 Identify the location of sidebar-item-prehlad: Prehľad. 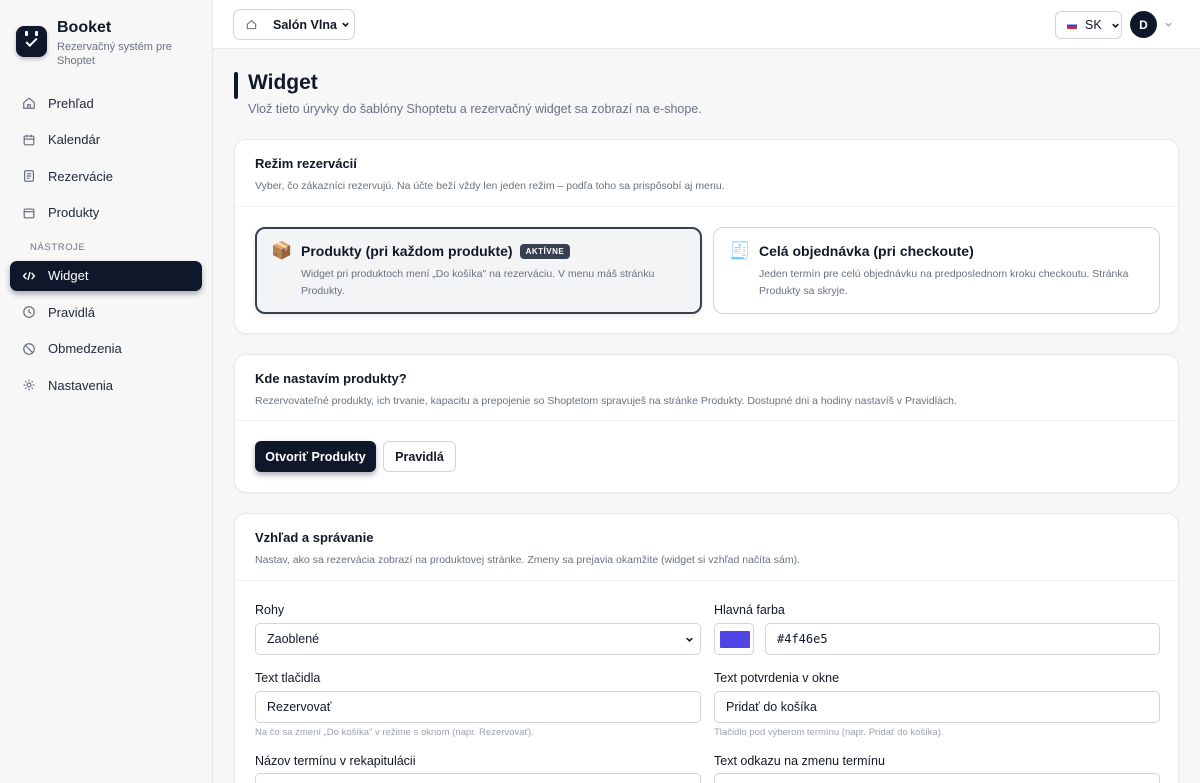
(106, 103).